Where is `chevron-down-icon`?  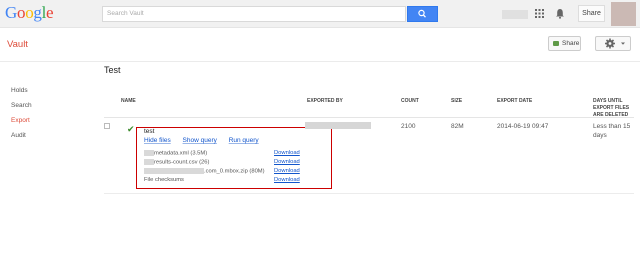 chevron-down-icon is located at coordinates (623, 43).